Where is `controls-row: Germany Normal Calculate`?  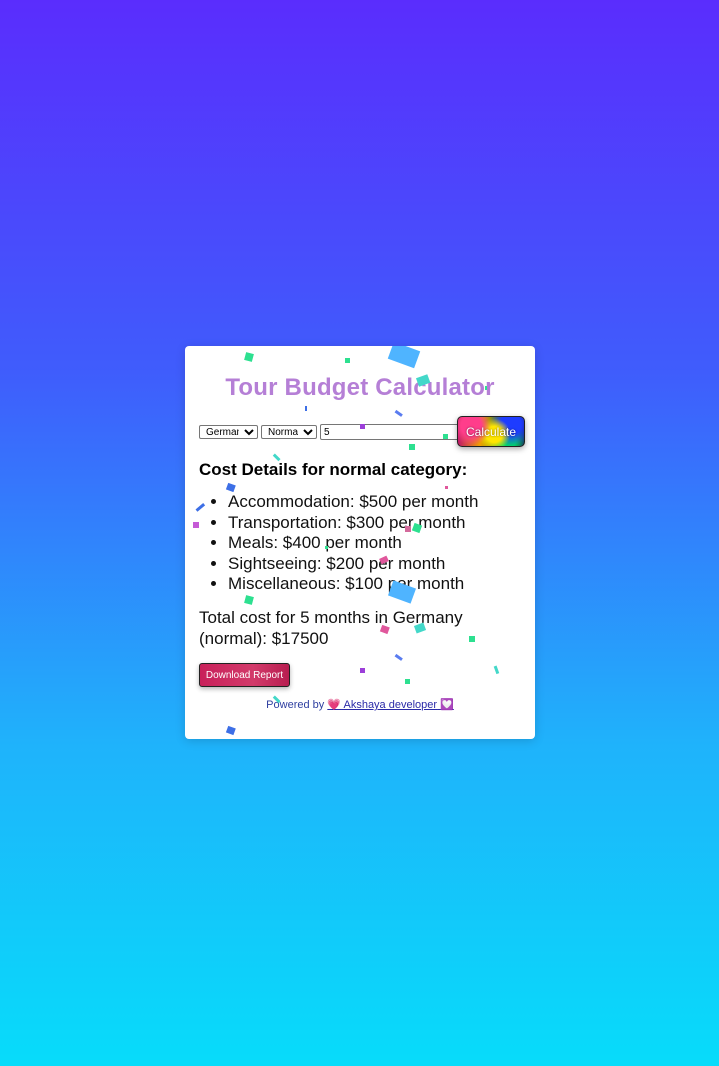 controls-row: Germany Normal Calculate is located at coordinates (364, 432).